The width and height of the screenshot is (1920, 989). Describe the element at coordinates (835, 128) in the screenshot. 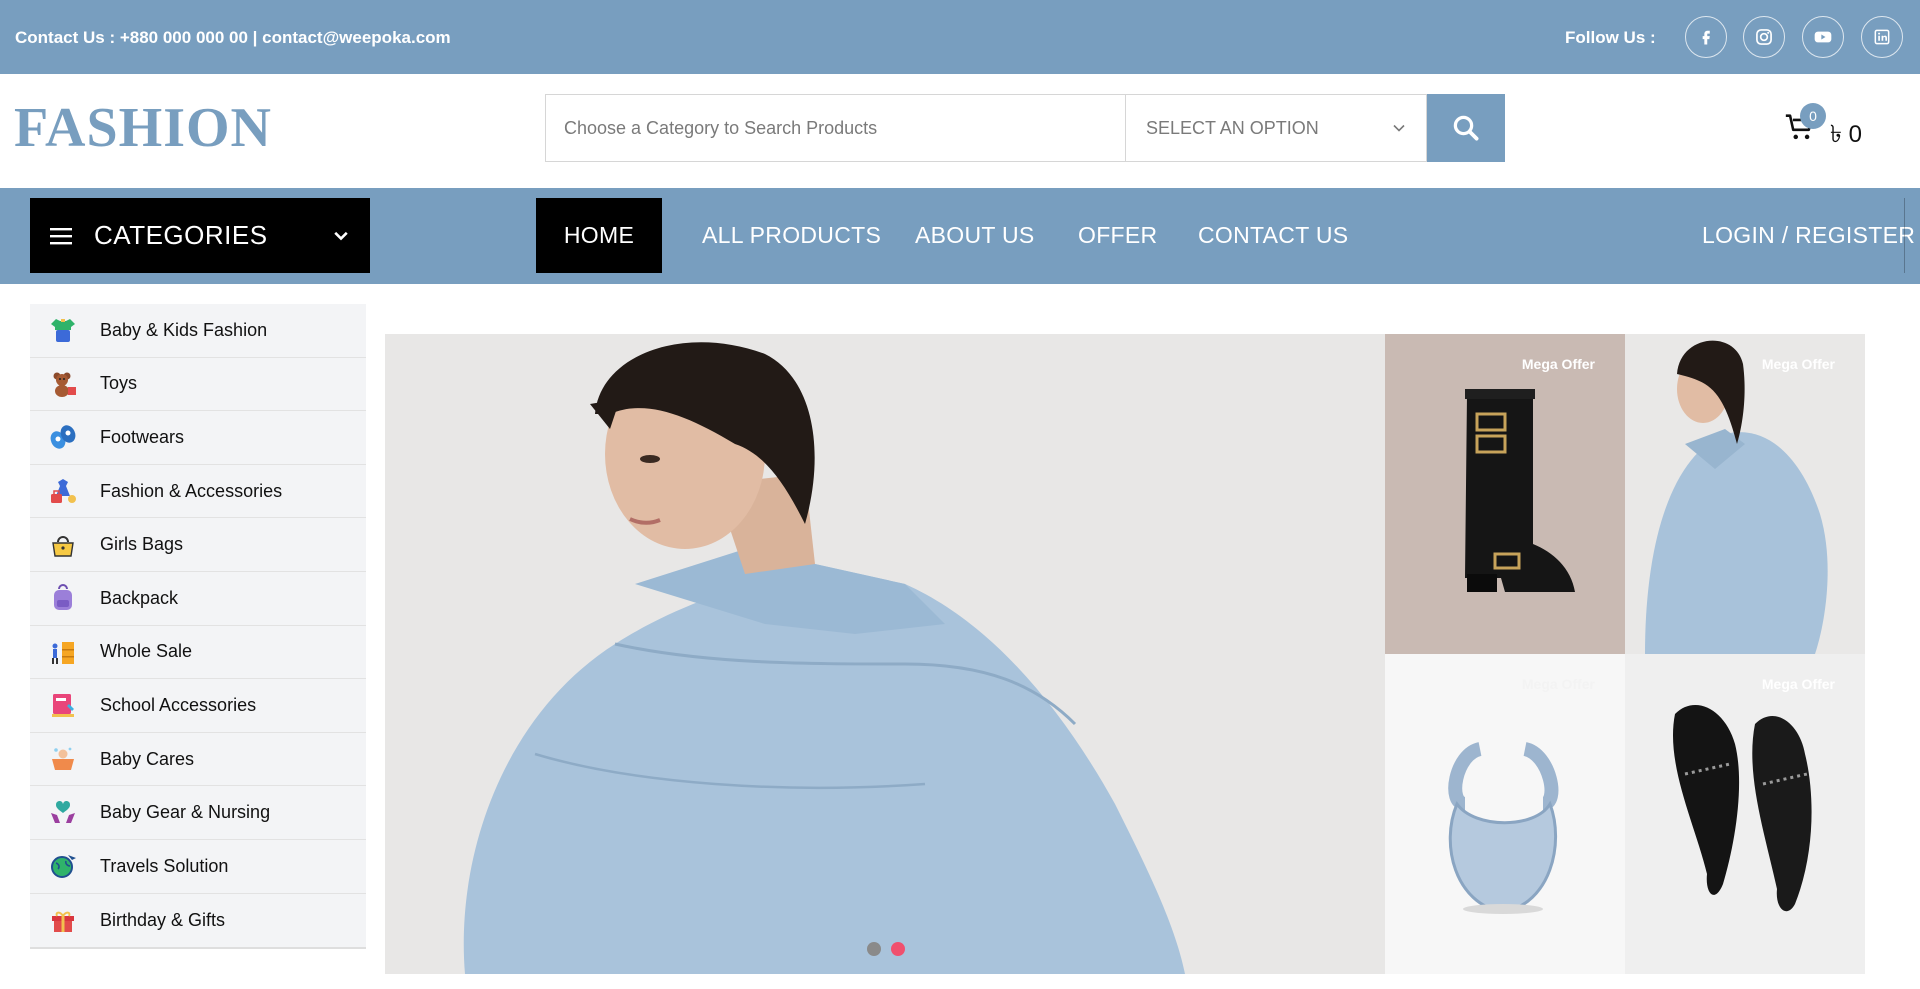

I see `search-input` at that location.